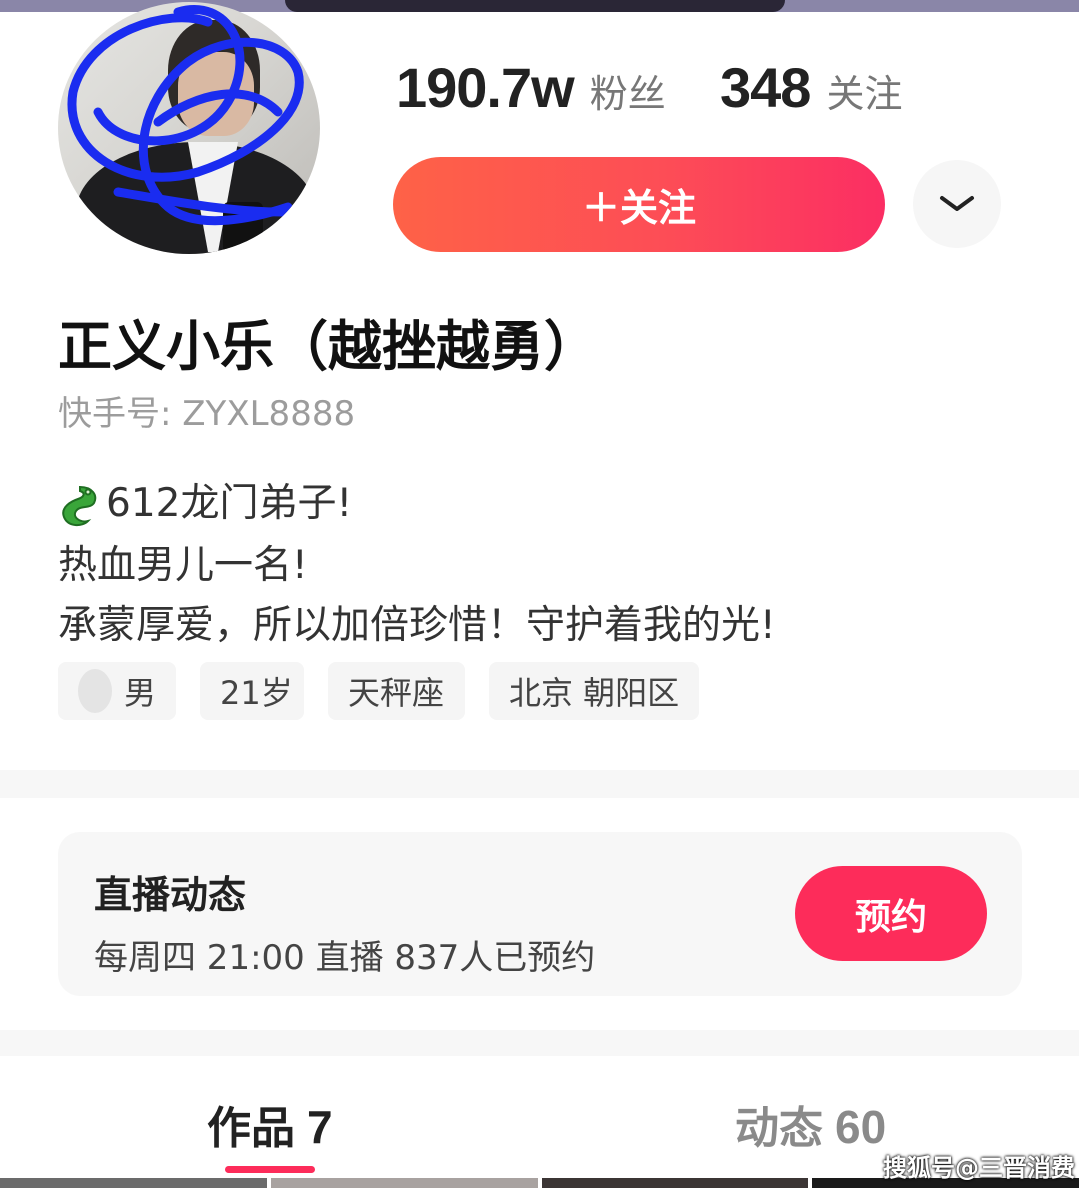 This screenshot has width=1079, height=1188. I want to click on bio-line-1: 612龙门弟子!, so click(205, 500).